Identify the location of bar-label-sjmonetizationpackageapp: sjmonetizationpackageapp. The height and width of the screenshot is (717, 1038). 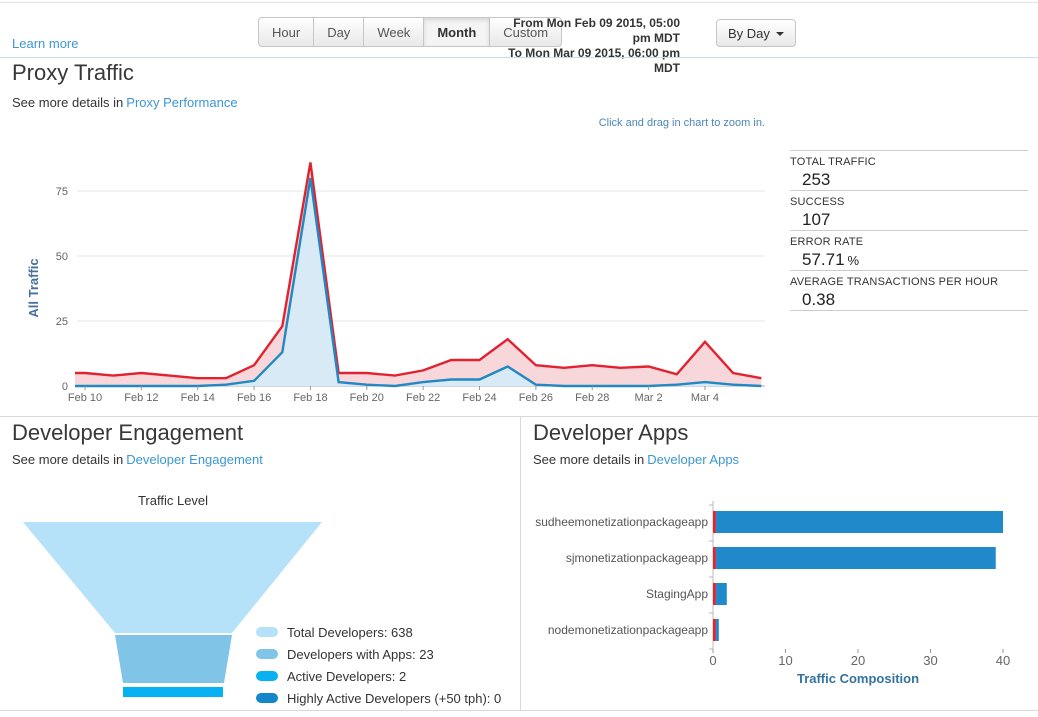
(637, 558).